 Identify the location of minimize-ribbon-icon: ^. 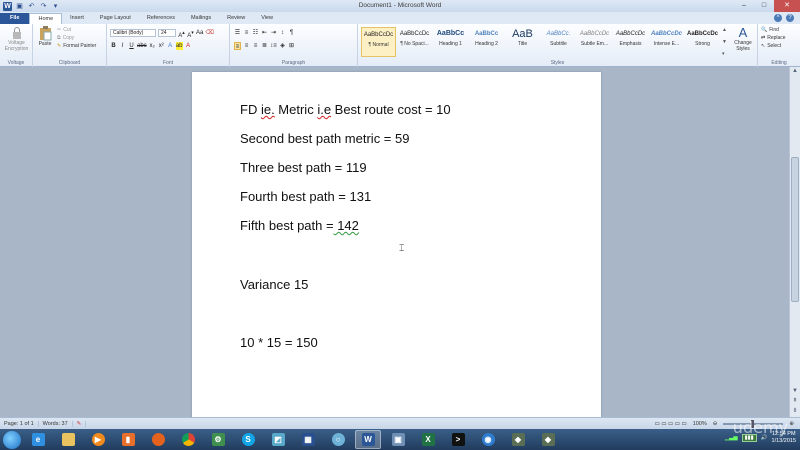
(778, 18).